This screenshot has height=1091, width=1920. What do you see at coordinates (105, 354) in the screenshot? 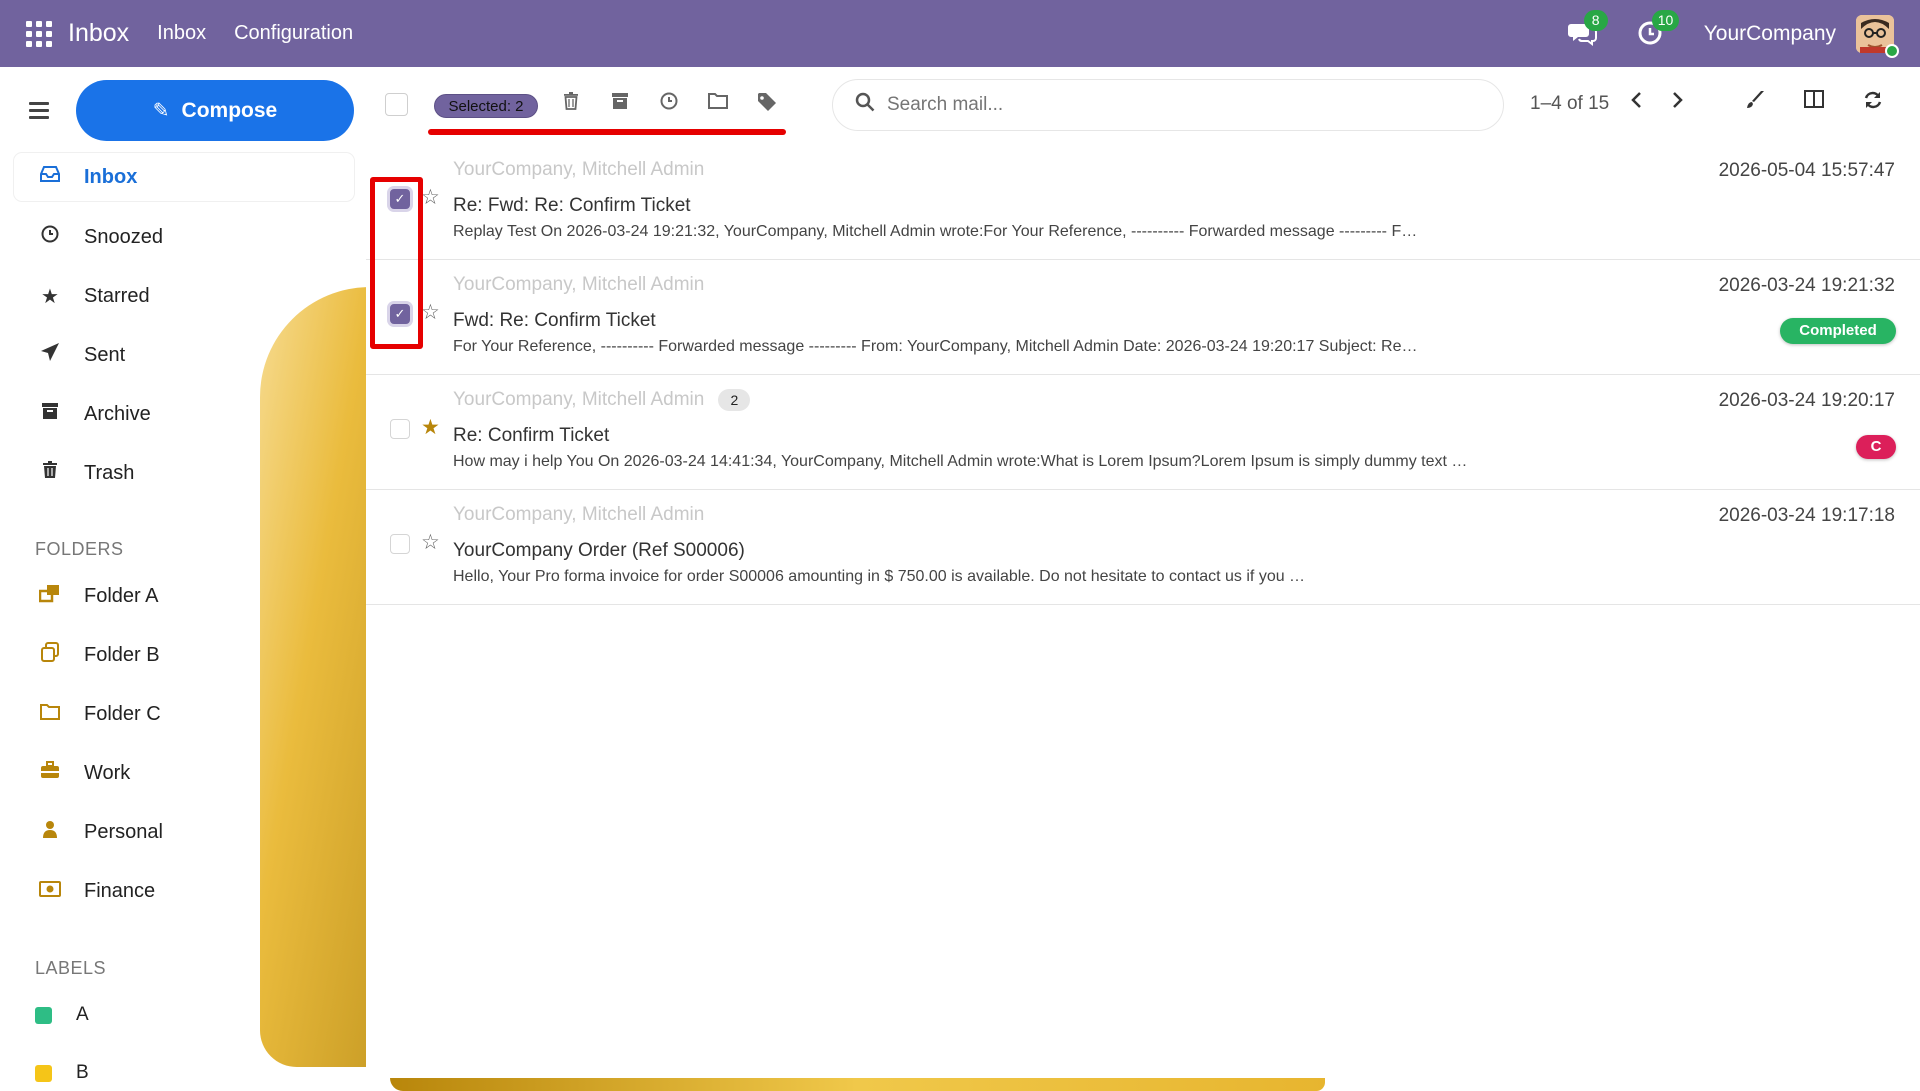
I see `sidebar-item-label: Sent` at bounding box center [105, 354].